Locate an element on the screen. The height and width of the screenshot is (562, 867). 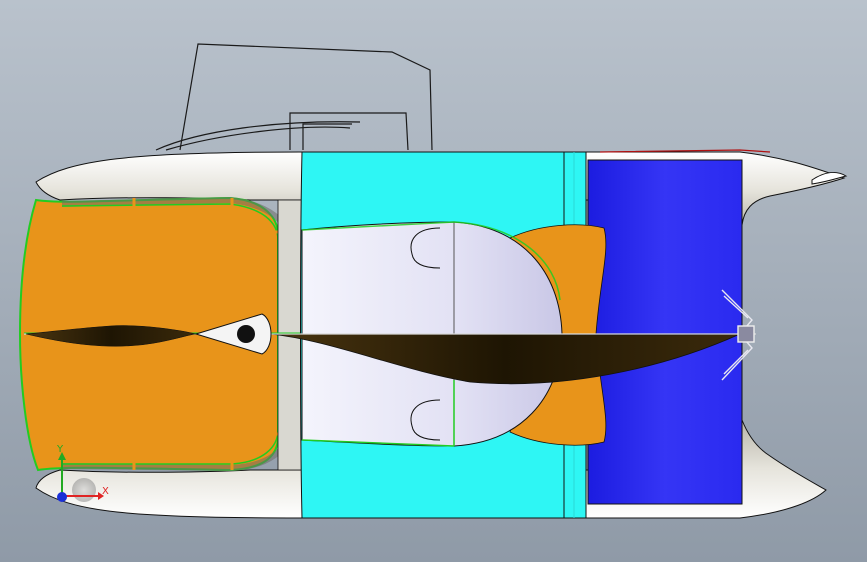
forward-deck-blue is located at coordinates (665, 332).